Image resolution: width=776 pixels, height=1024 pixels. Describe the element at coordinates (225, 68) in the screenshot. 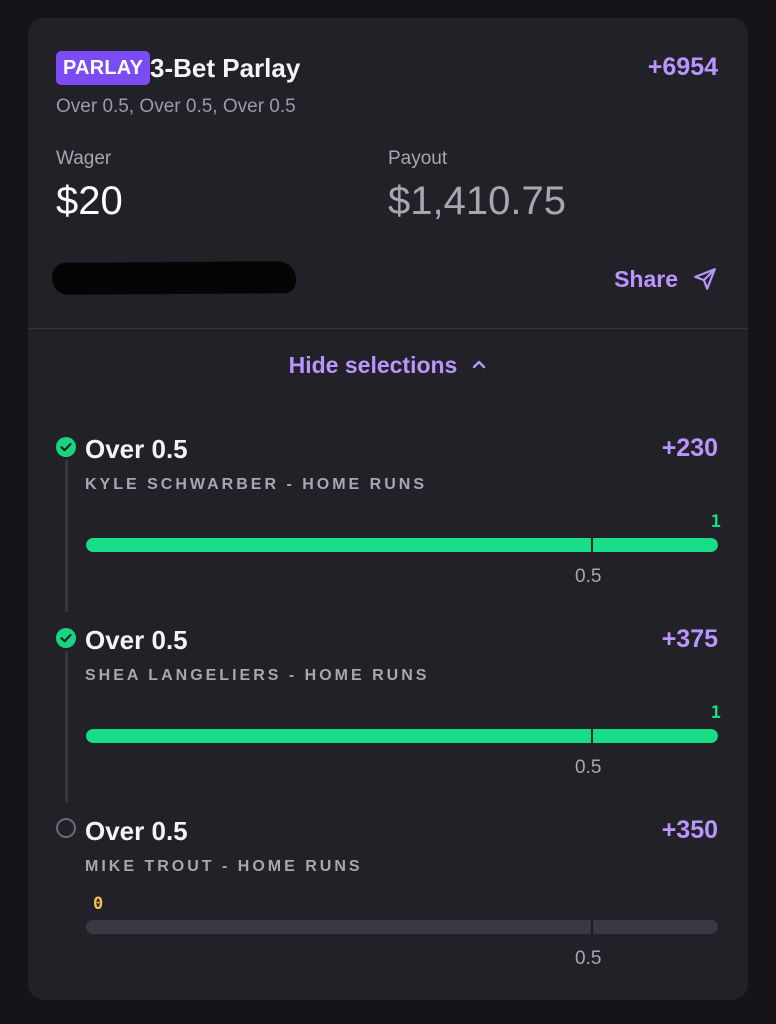

I see `parlay-title: 3-Bet Parlay` at that location.